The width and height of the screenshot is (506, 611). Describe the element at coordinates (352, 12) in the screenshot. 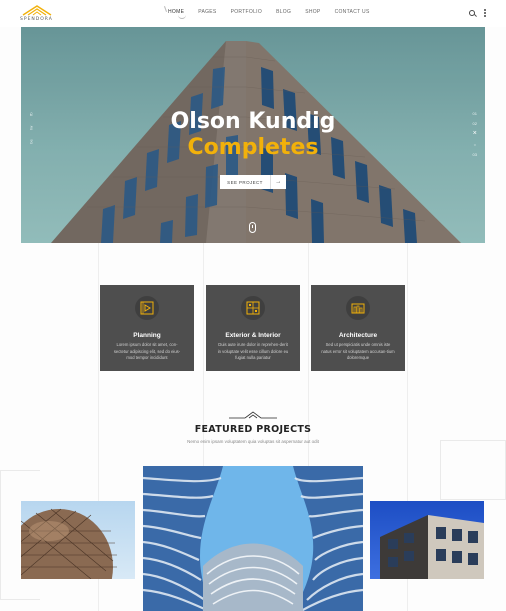

I see `nav-item-contact-us: CONTACT US` at that location.